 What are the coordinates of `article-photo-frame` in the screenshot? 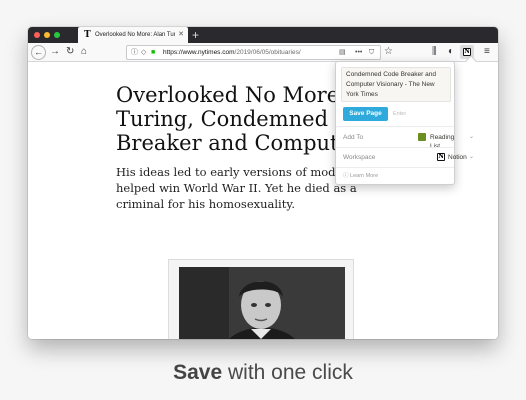 It's located at (261, 299).